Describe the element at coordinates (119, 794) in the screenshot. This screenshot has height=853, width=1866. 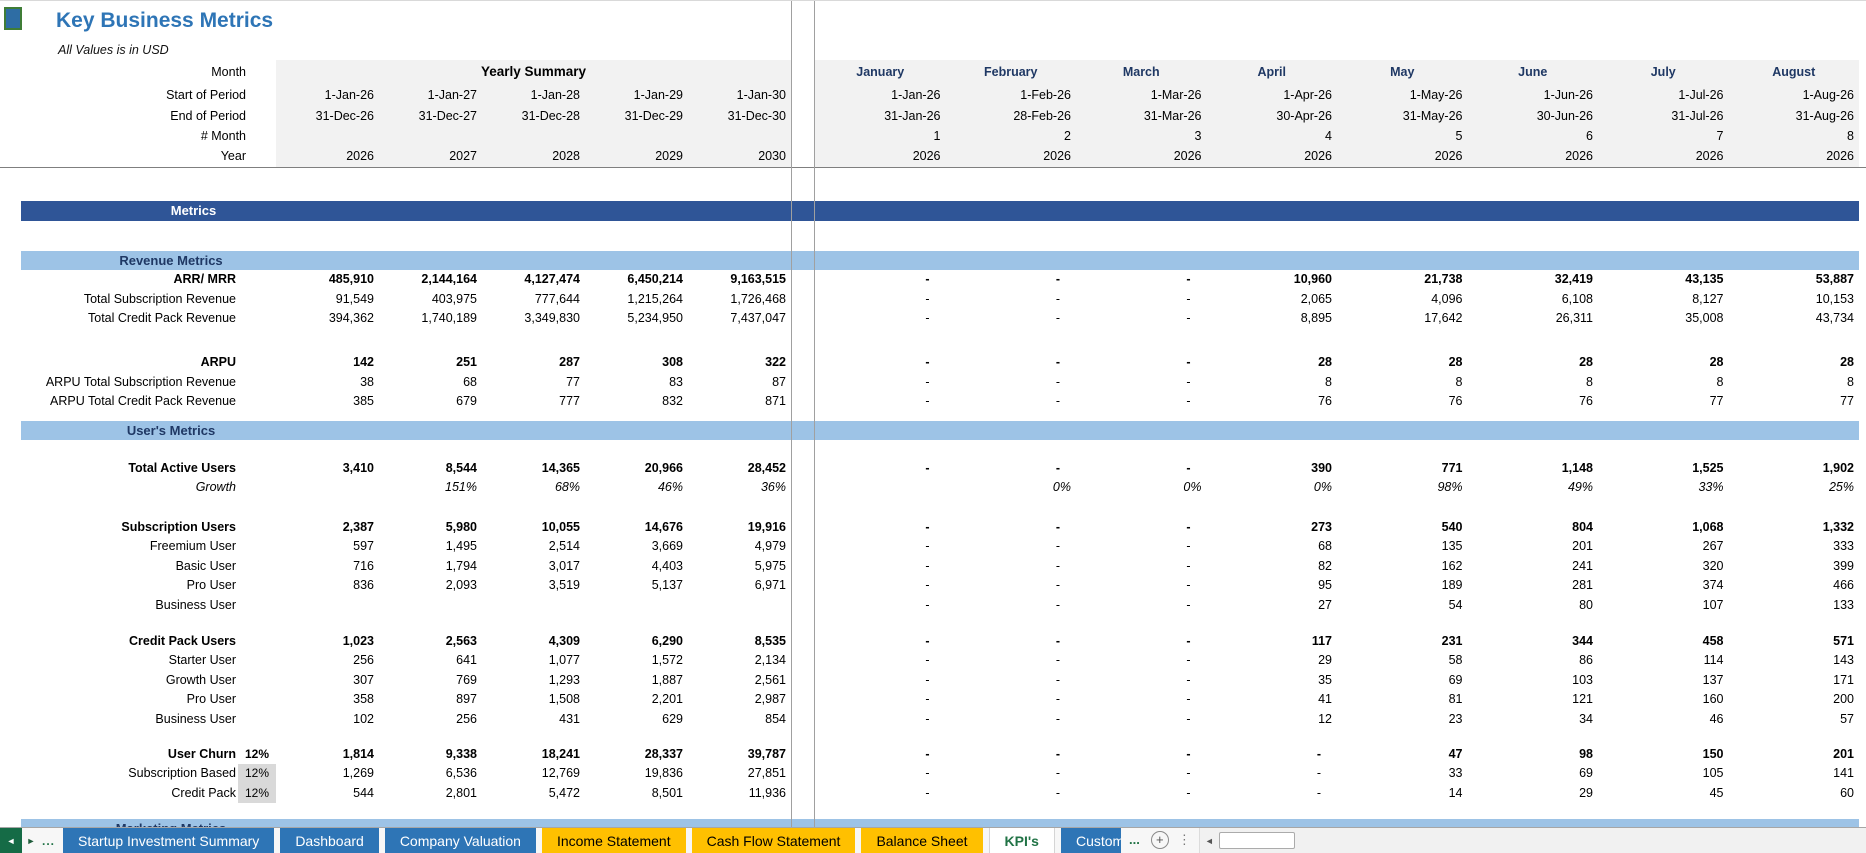
I see `row-label: Credit Pack` at that location.